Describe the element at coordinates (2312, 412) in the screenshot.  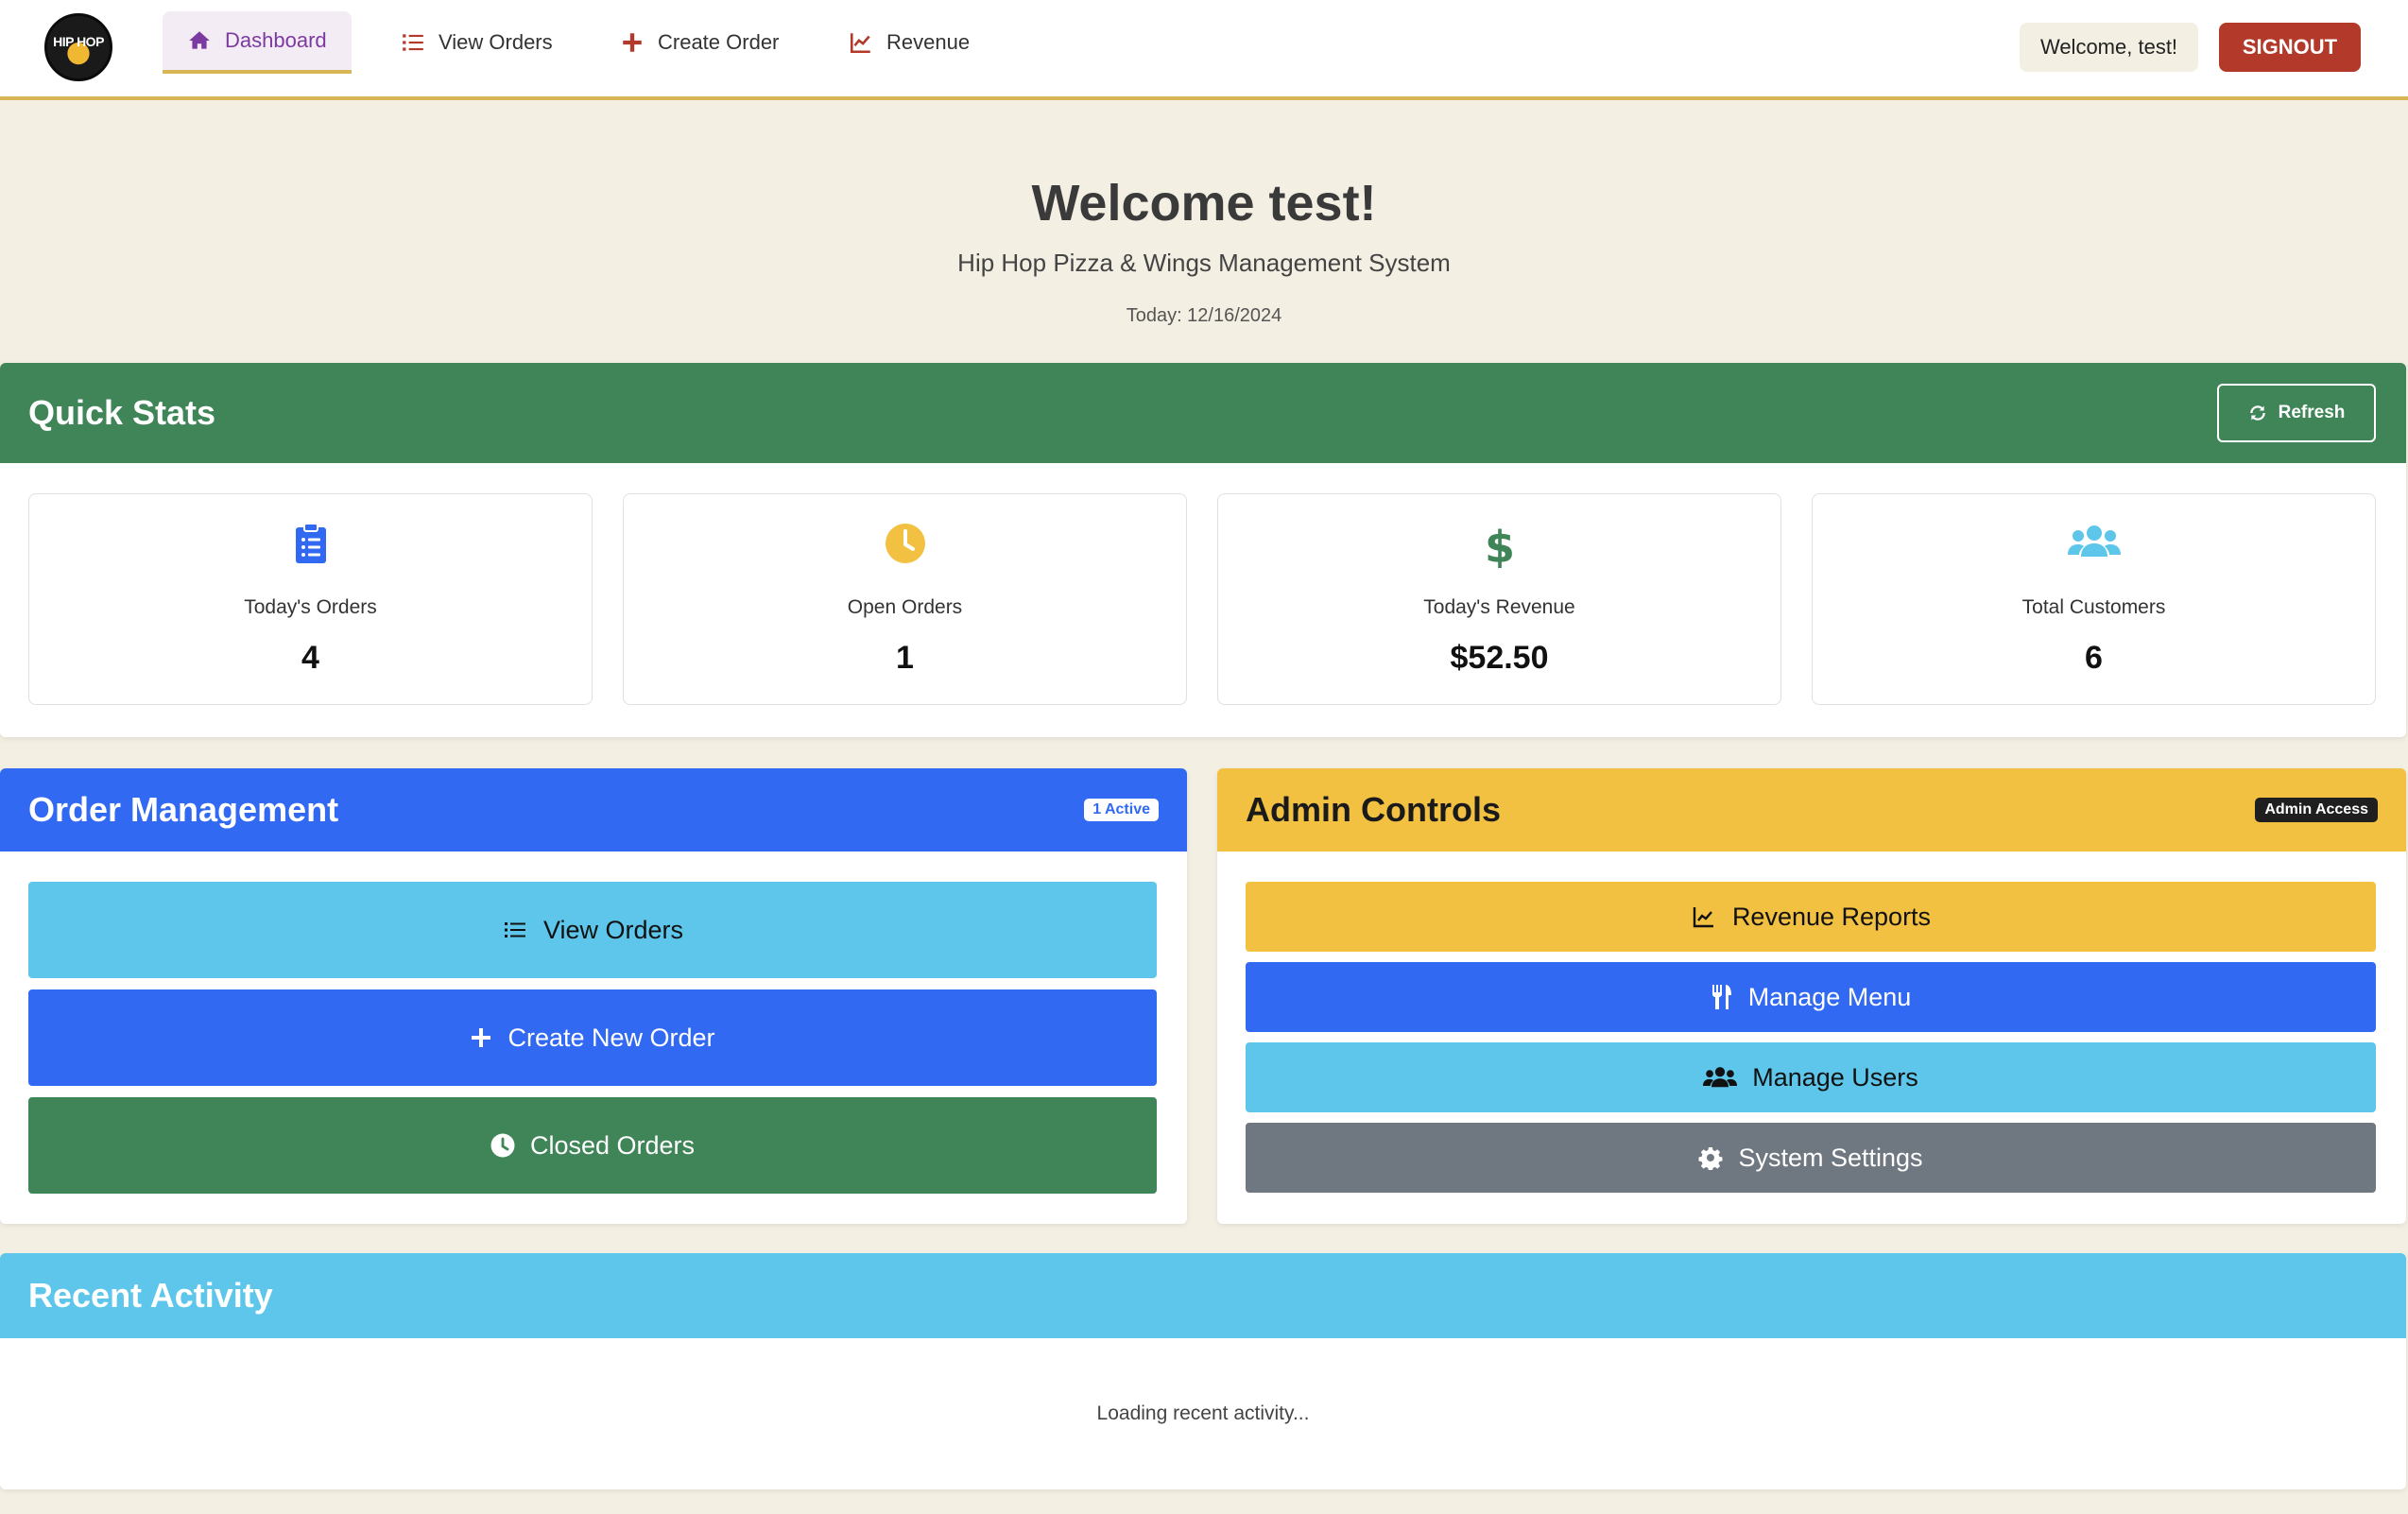
I see `refresh-label: Refresh` at that location.